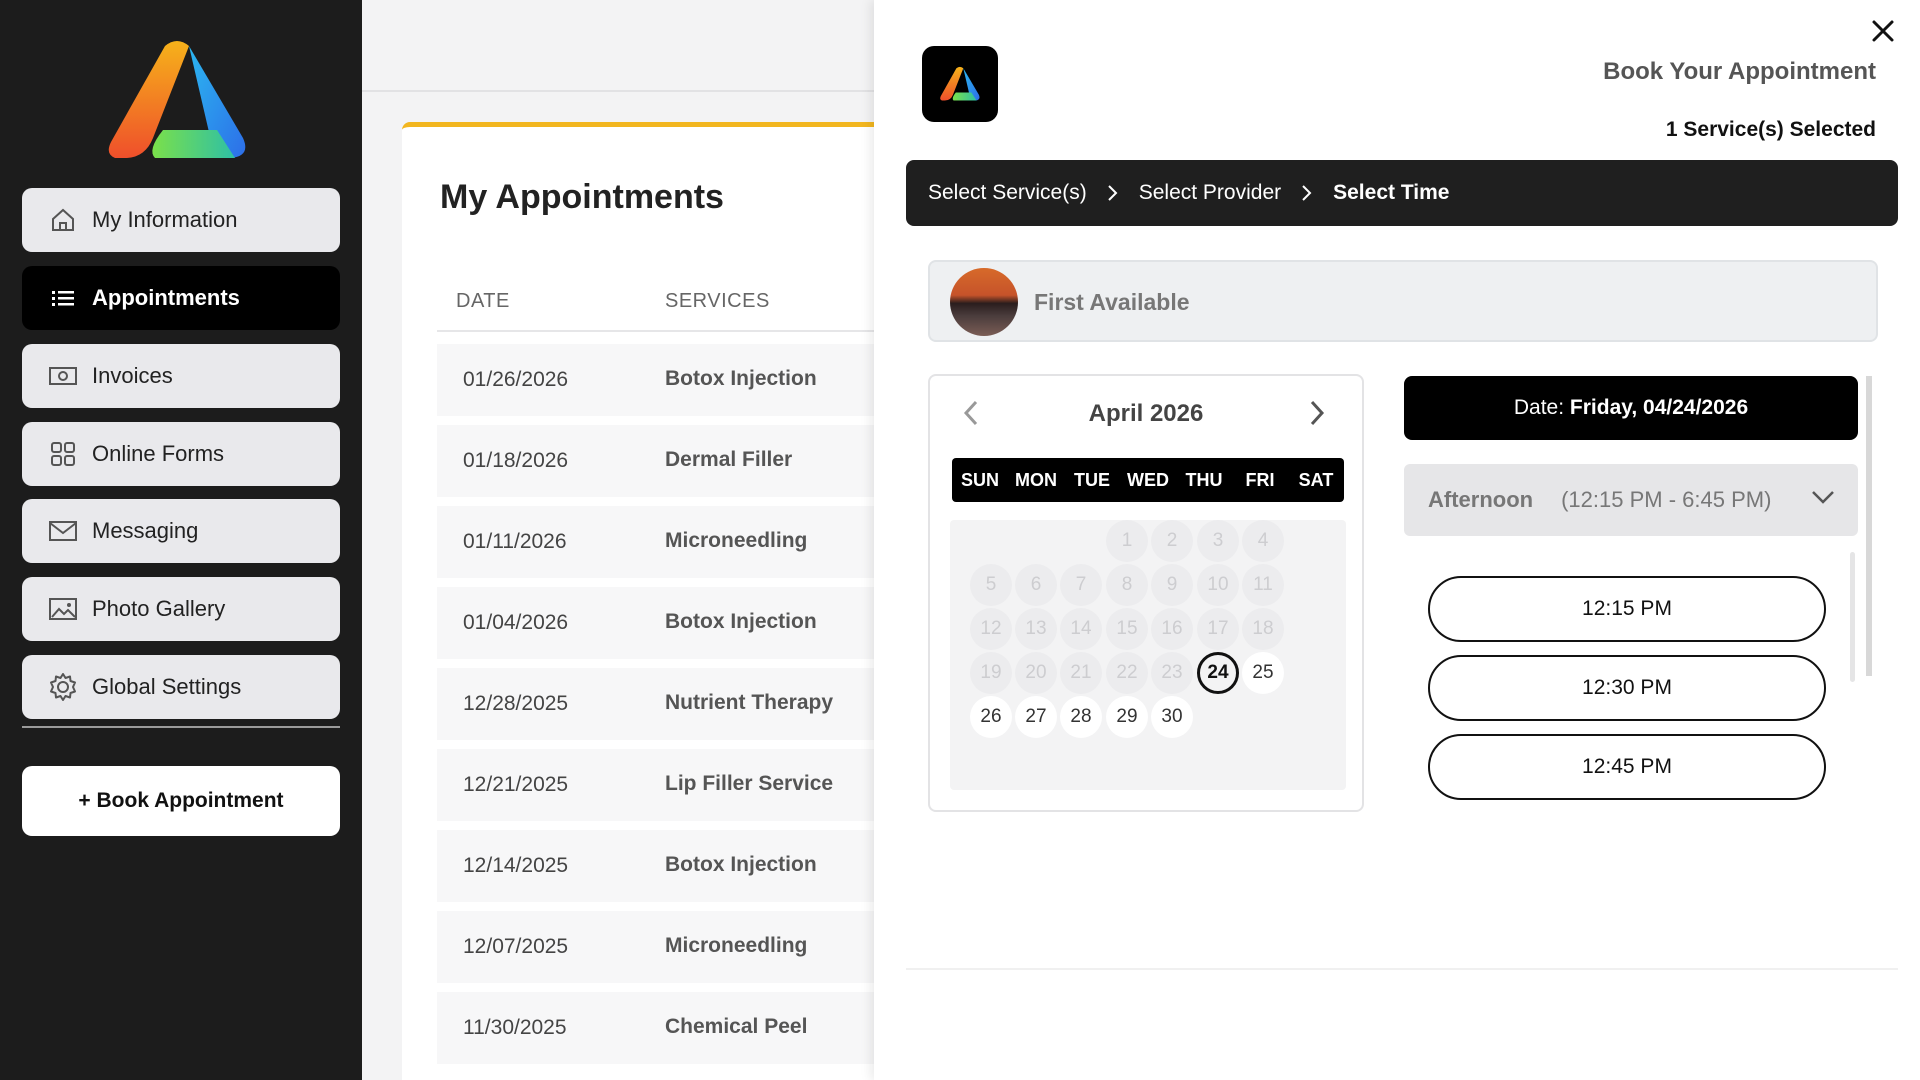  I want to click on row-service: Chemical Peel, so click(736, 1026).